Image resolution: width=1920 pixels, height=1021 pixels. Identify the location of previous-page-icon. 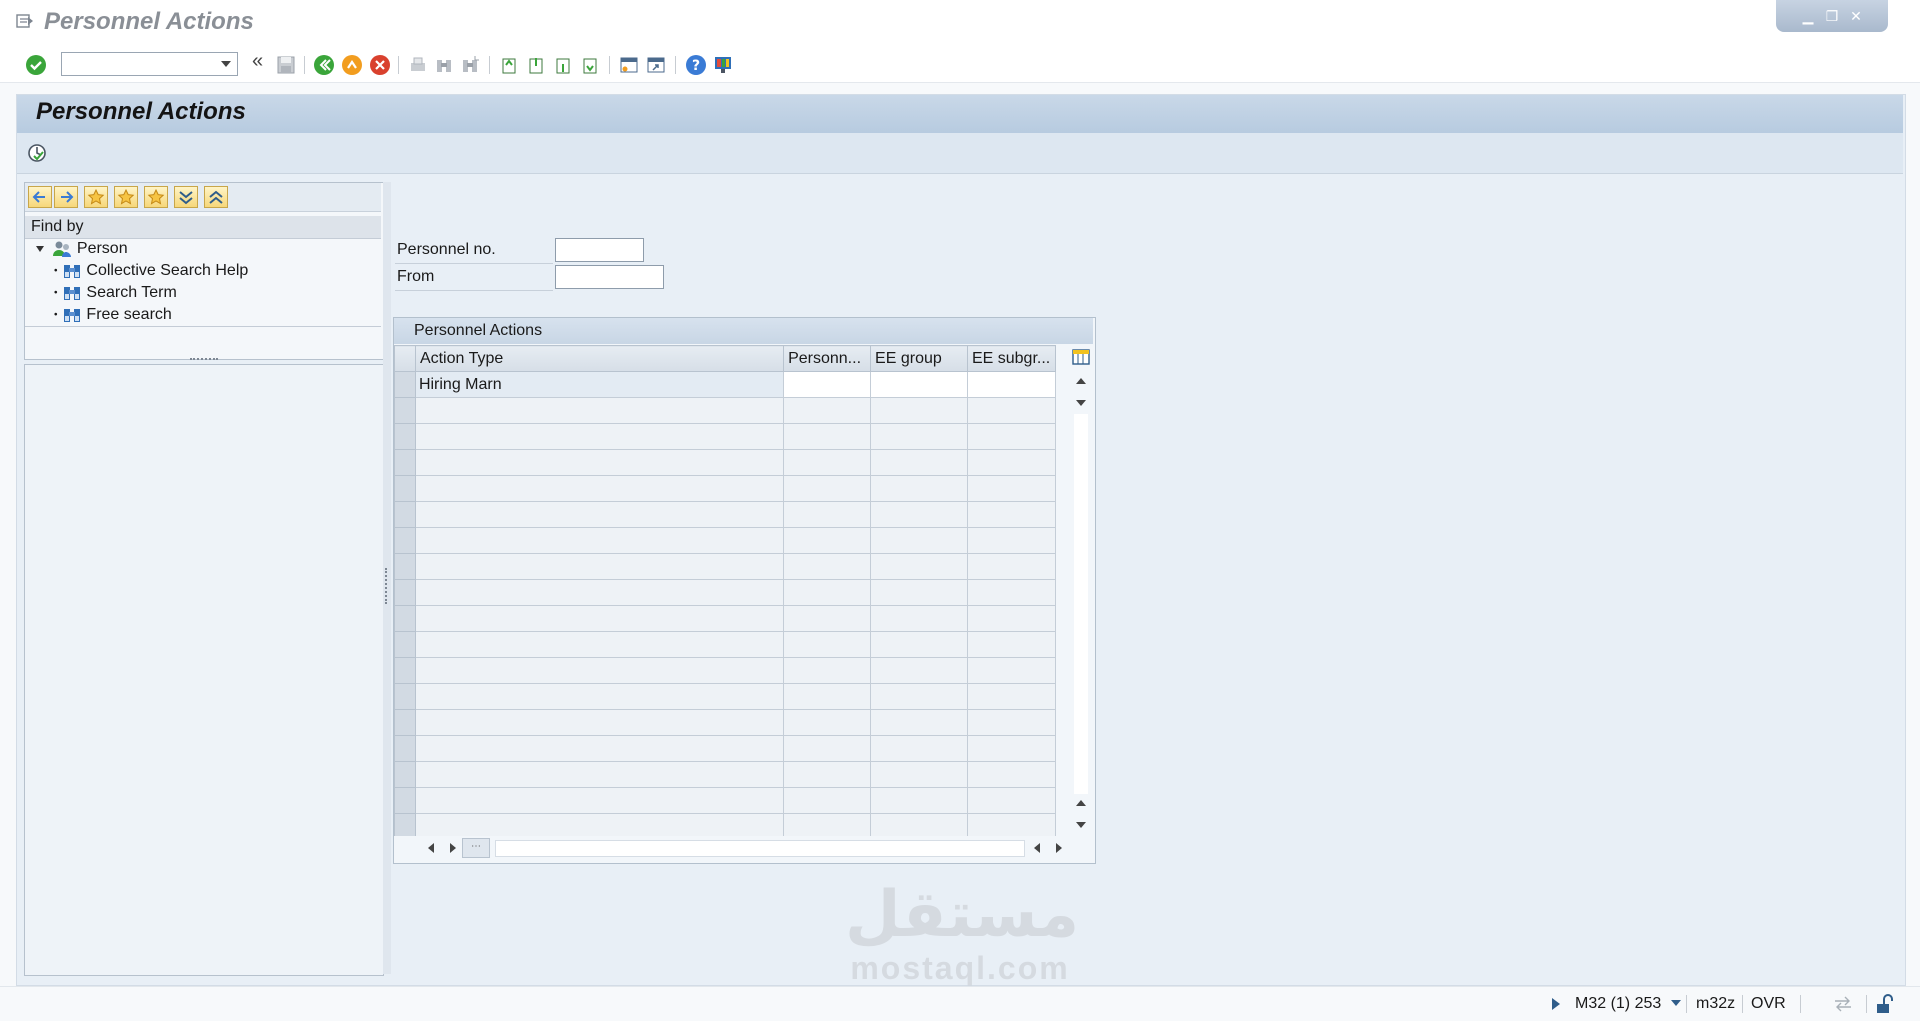
(536, 65).